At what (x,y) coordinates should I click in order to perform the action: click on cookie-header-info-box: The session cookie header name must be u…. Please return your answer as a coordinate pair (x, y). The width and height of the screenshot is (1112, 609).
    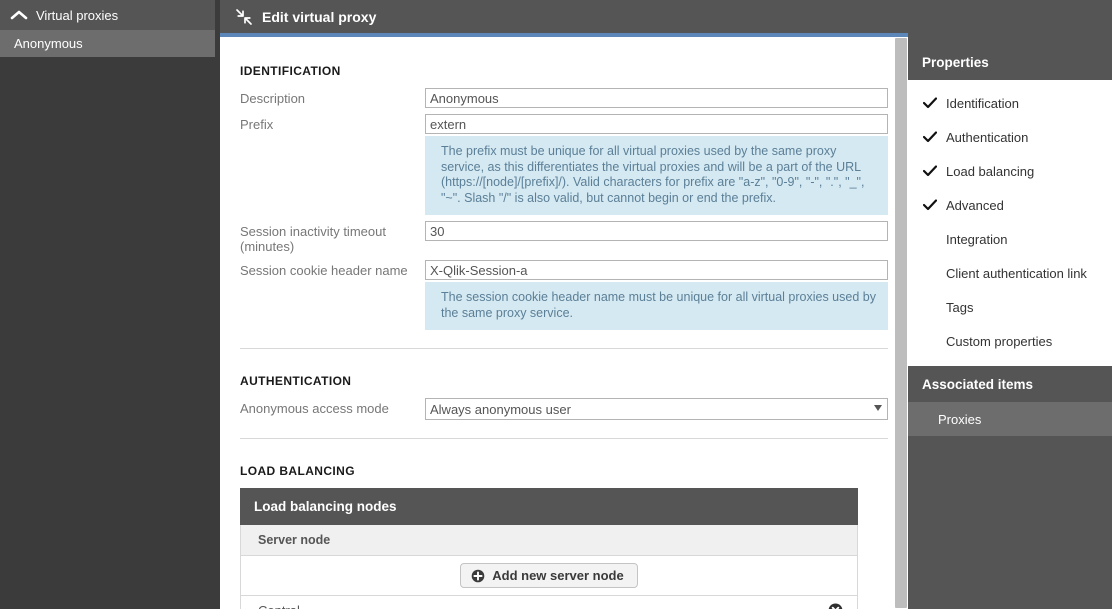
    Looking at the image, I should click on (656, 306).